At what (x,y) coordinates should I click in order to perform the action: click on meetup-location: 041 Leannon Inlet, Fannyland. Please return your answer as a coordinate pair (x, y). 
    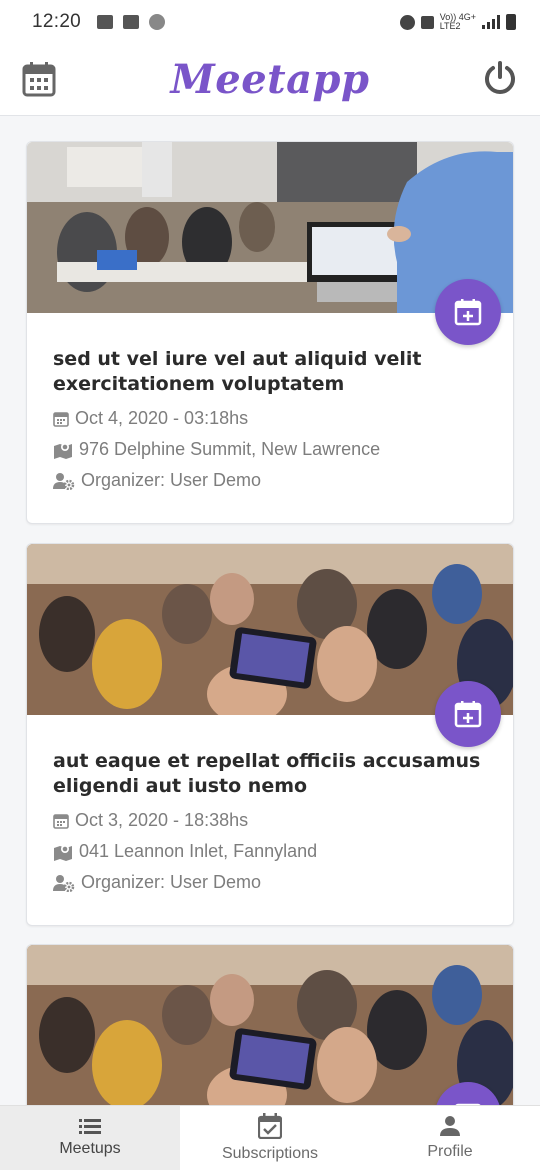
    Looking at the image, I should click on (198, 851).